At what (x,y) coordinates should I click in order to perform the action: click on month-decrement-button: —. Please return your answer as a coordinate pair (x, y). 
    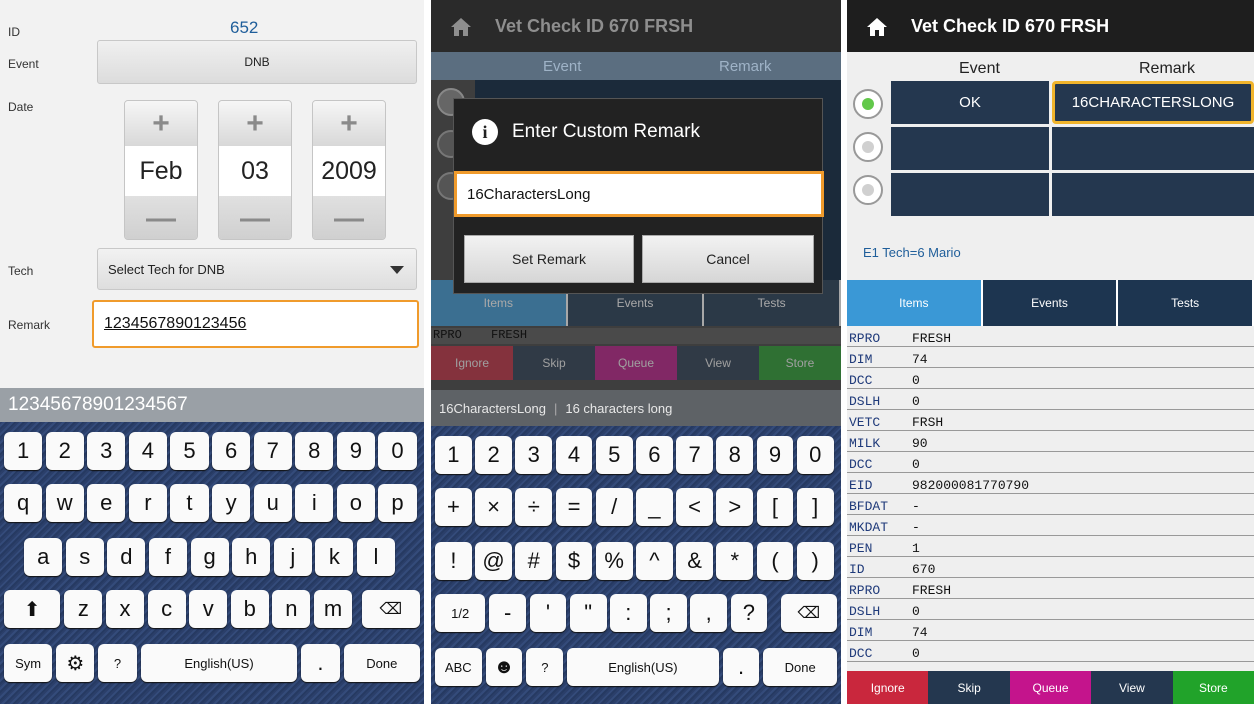
    Looking at the image, I should click on (161, 217).